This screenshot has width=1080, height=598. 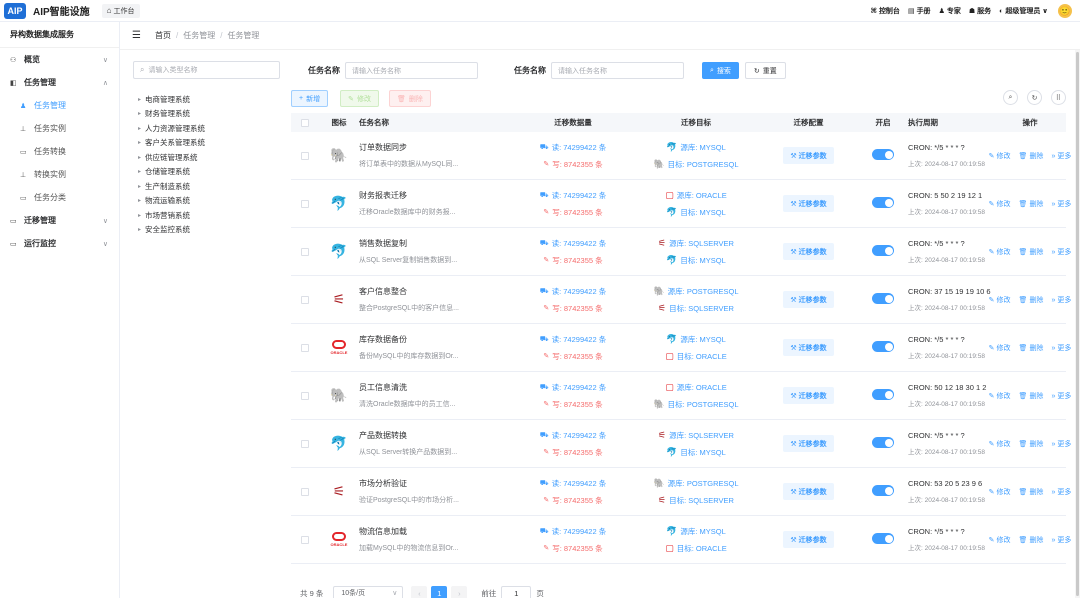 I want to click on breadcrumb-level-1: 任务管理, so click(x=199, y=35).